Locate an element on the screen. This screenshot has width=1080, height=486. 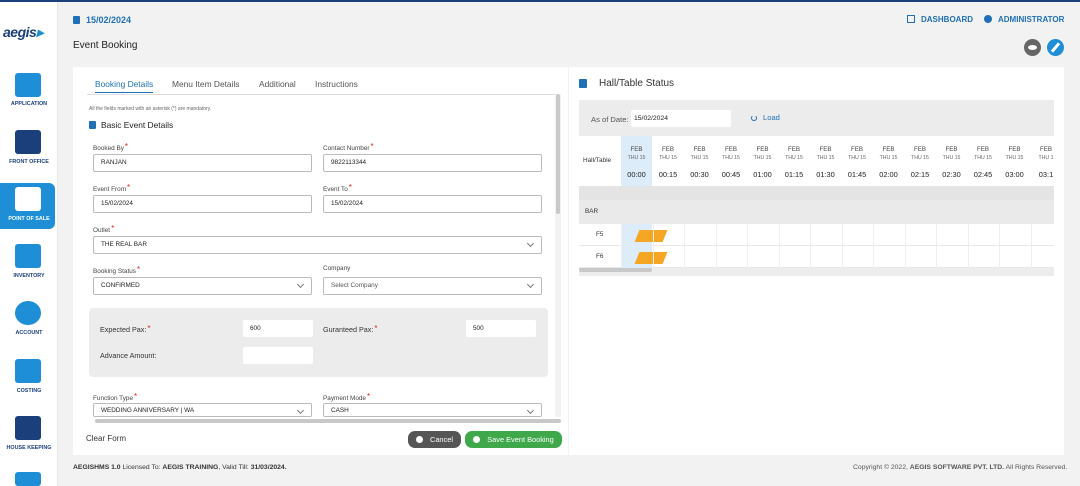
time-column-header: FEB THU 15 01:45 is located at coordinates (857, 161).